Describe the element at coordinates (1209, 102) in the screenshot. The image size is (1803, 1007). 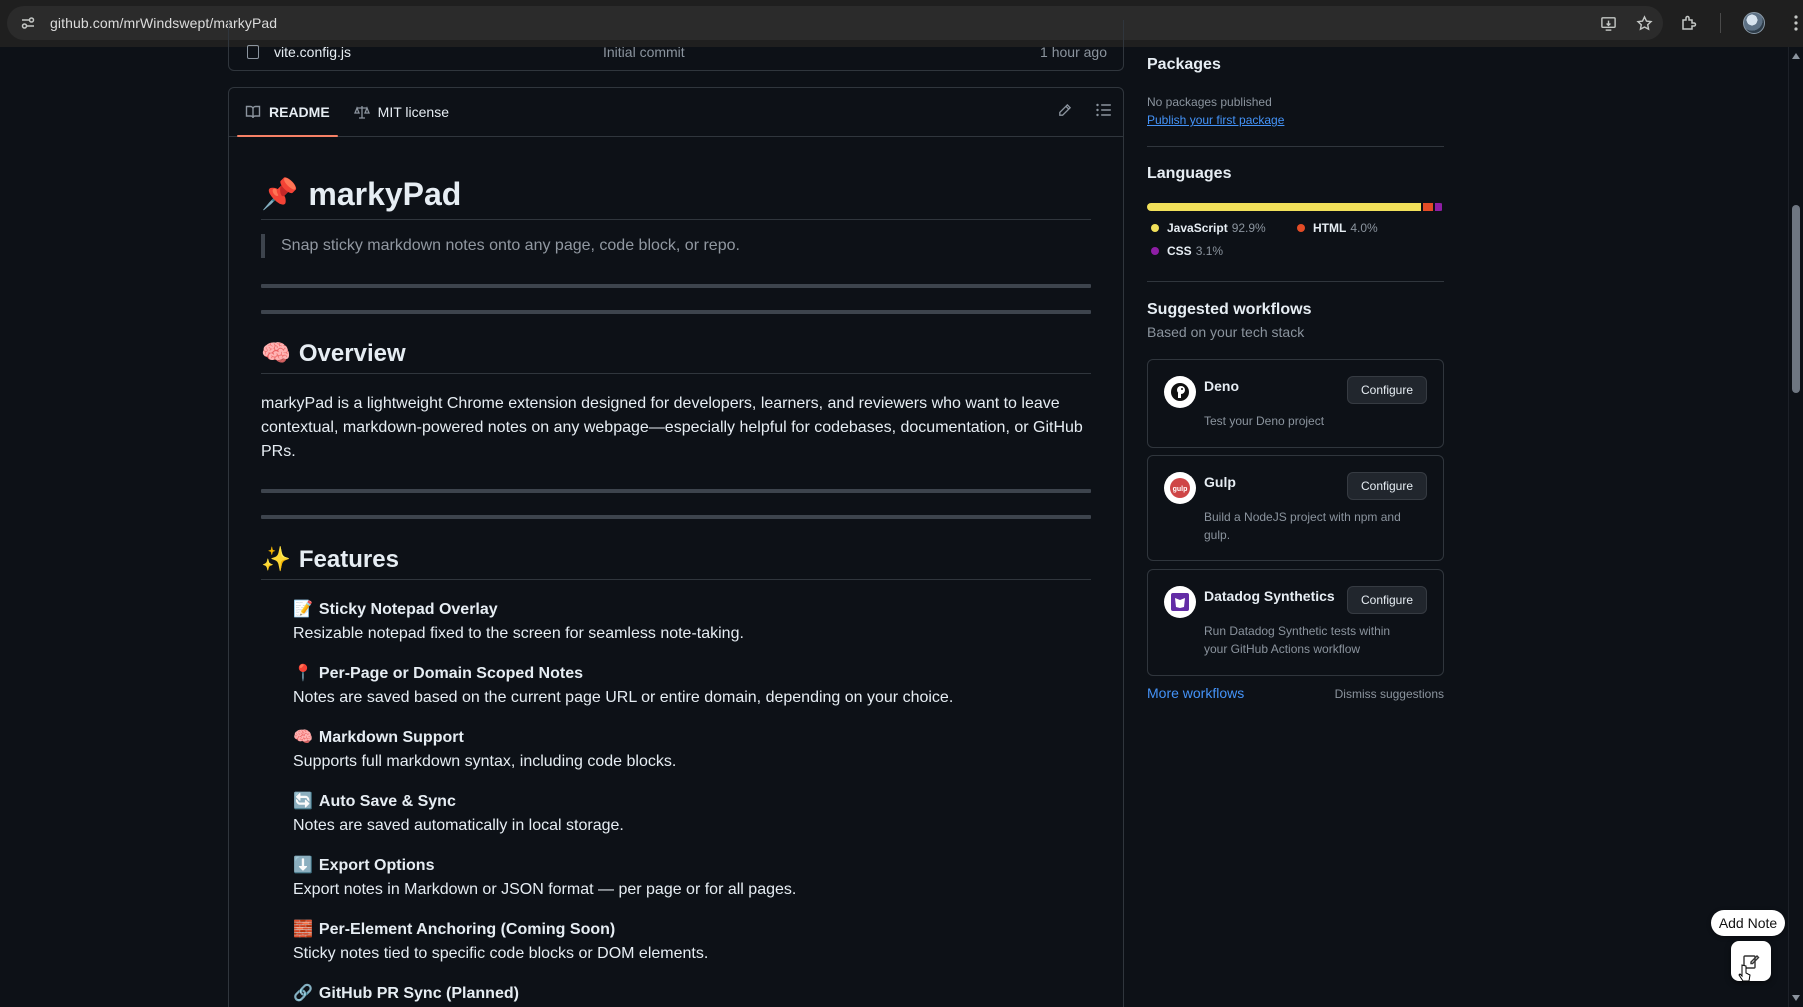
I see `no-packages-text: No packages published` at that location.